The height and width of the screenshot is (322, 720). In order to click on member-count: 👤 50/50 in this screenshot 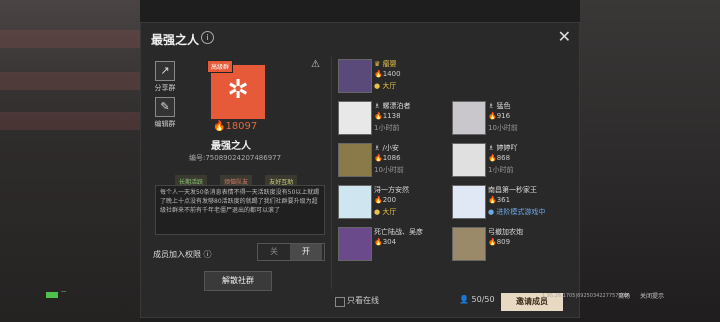, I will do `click(477, 299)`.